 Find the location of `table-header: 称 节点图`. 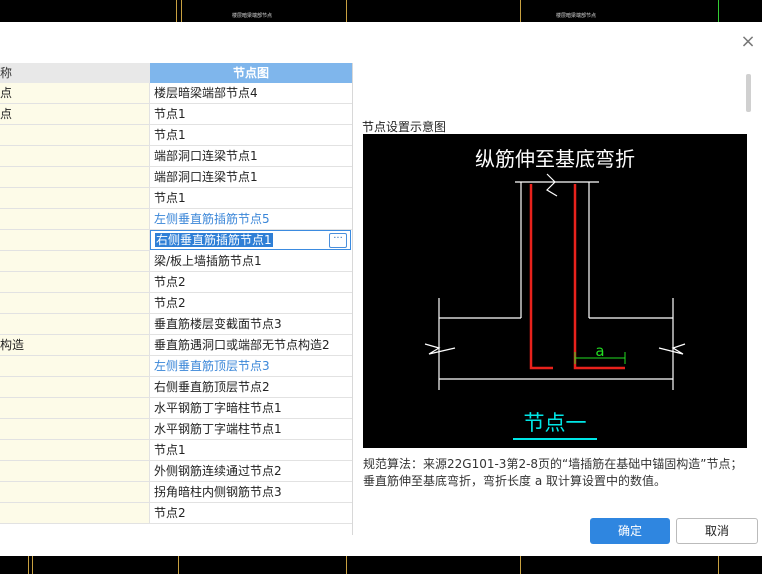

table-header: 称 节点图 is located at coordinates (176, 73).